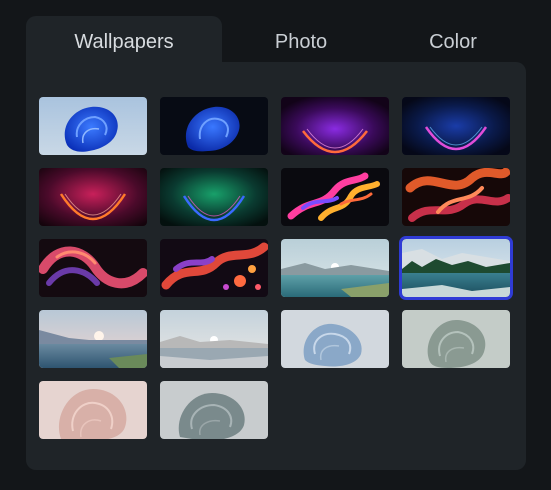 This screenshot has height=490, width=551. Describe the element at coordinates (214, 410) in the screenshot. I see `wallpaper-thumb-bloom-grey` at that location.